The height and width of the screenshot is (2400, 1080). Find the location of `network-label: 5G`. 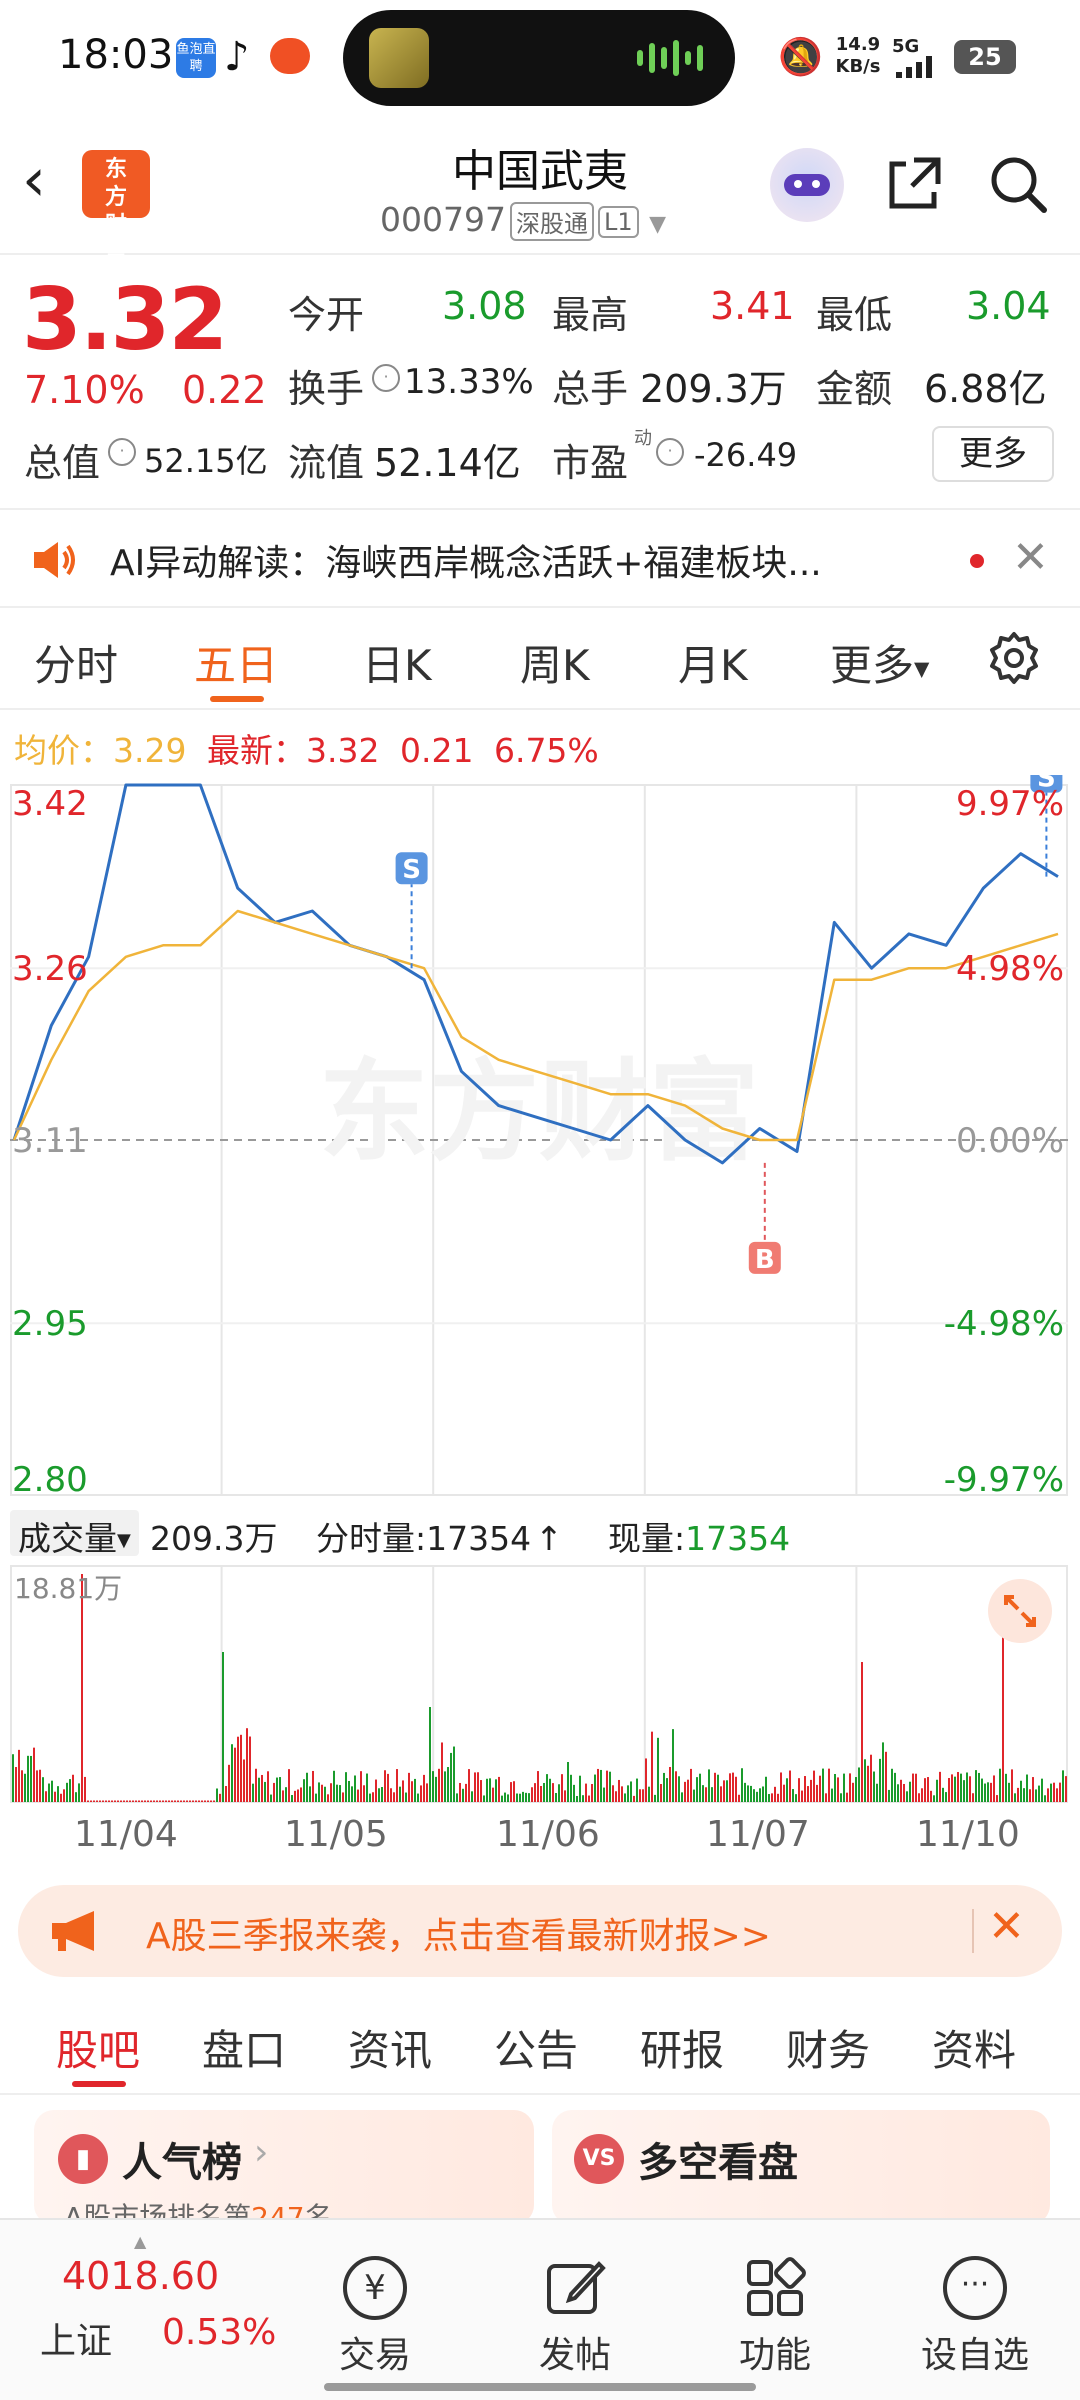

network-label: 5G is located at coordinates (906, 46).